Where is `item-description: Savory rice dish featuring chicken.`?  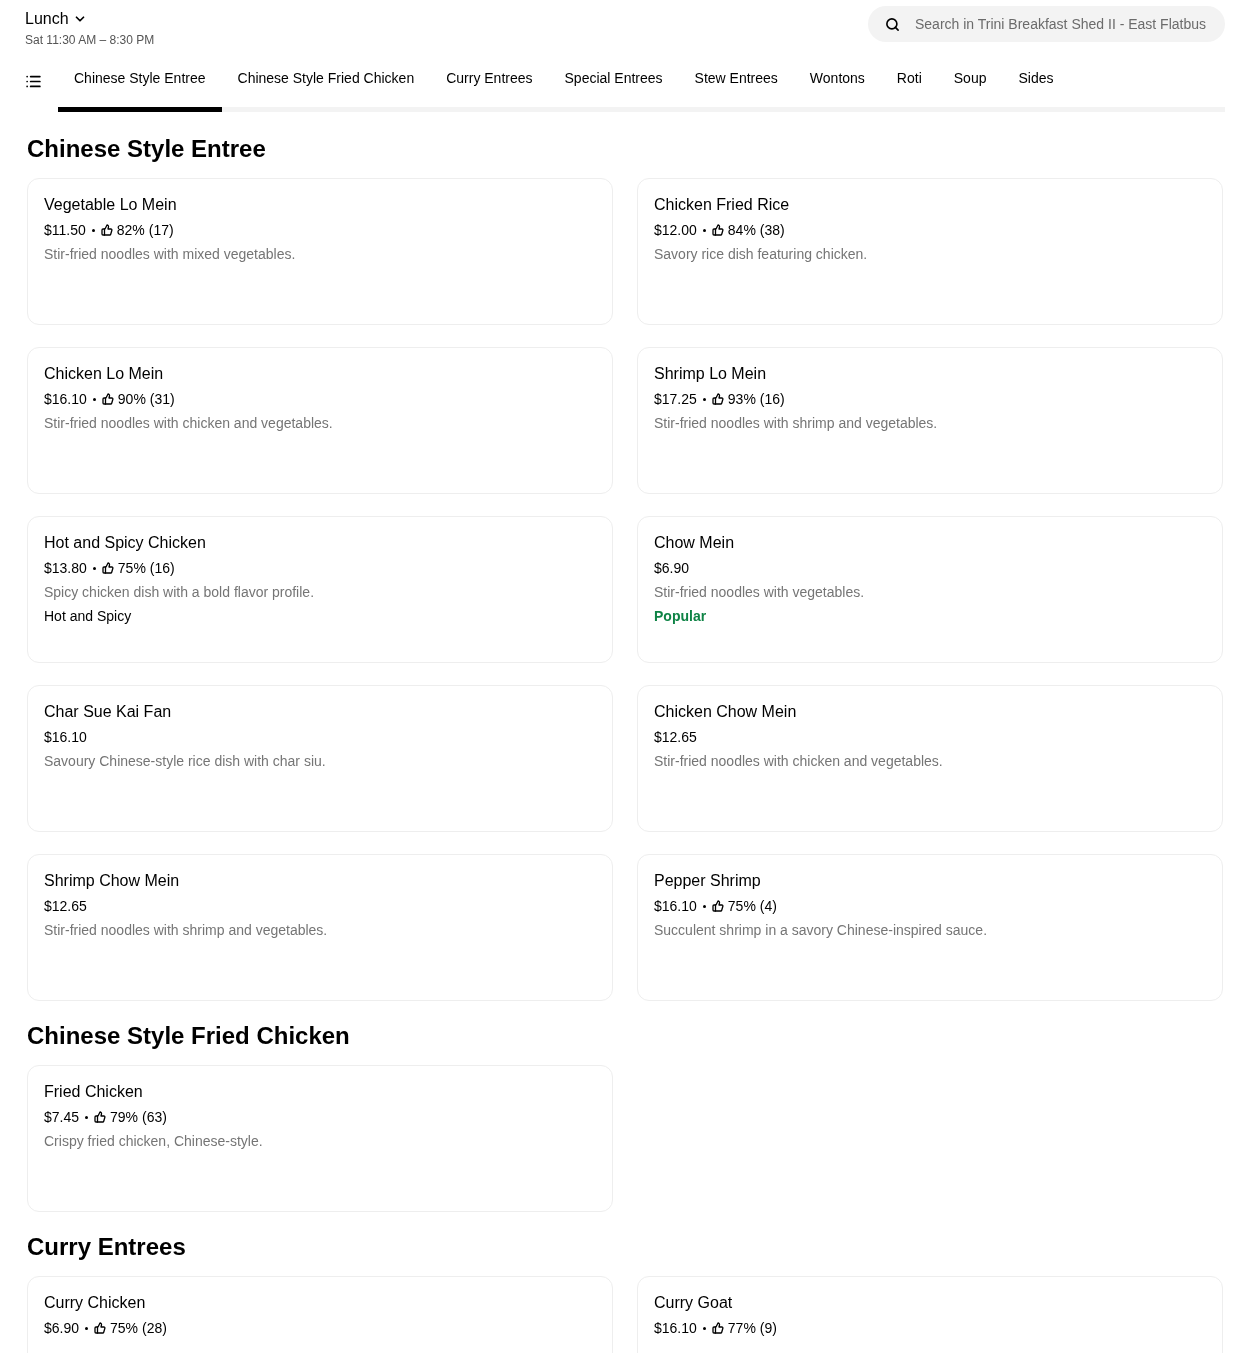
item-description: Savory rice dish featuring chicken. is located at coordinates (761, 254).